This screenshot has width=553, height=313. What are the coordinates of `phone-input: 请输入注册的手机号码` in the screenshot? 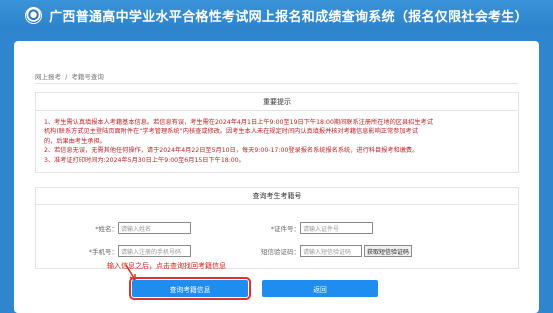 It's located at (154, 251).